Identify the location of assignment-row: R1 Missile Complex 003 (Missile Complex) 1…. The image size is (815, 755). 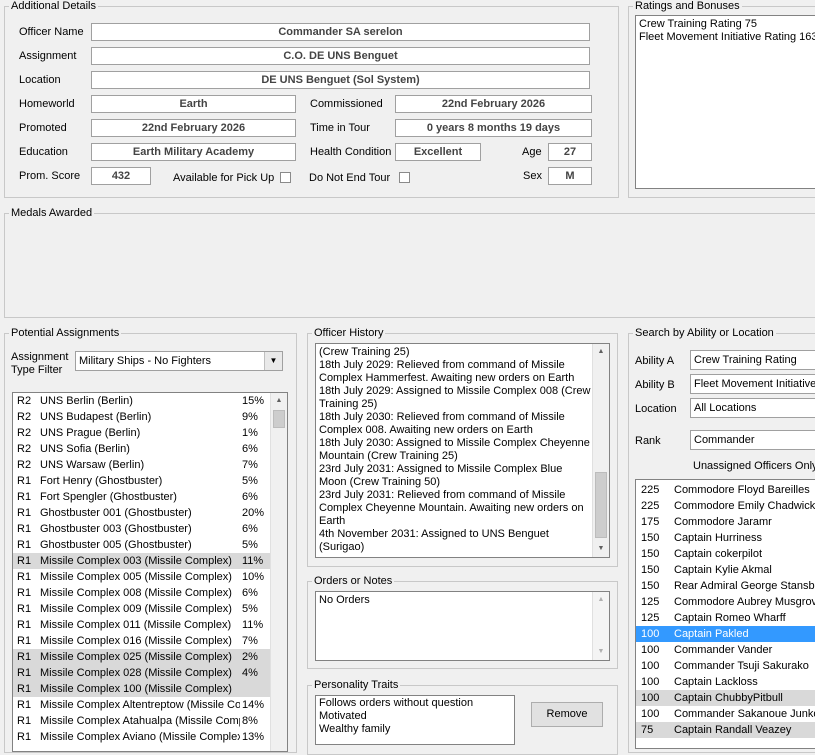
(142, 561).